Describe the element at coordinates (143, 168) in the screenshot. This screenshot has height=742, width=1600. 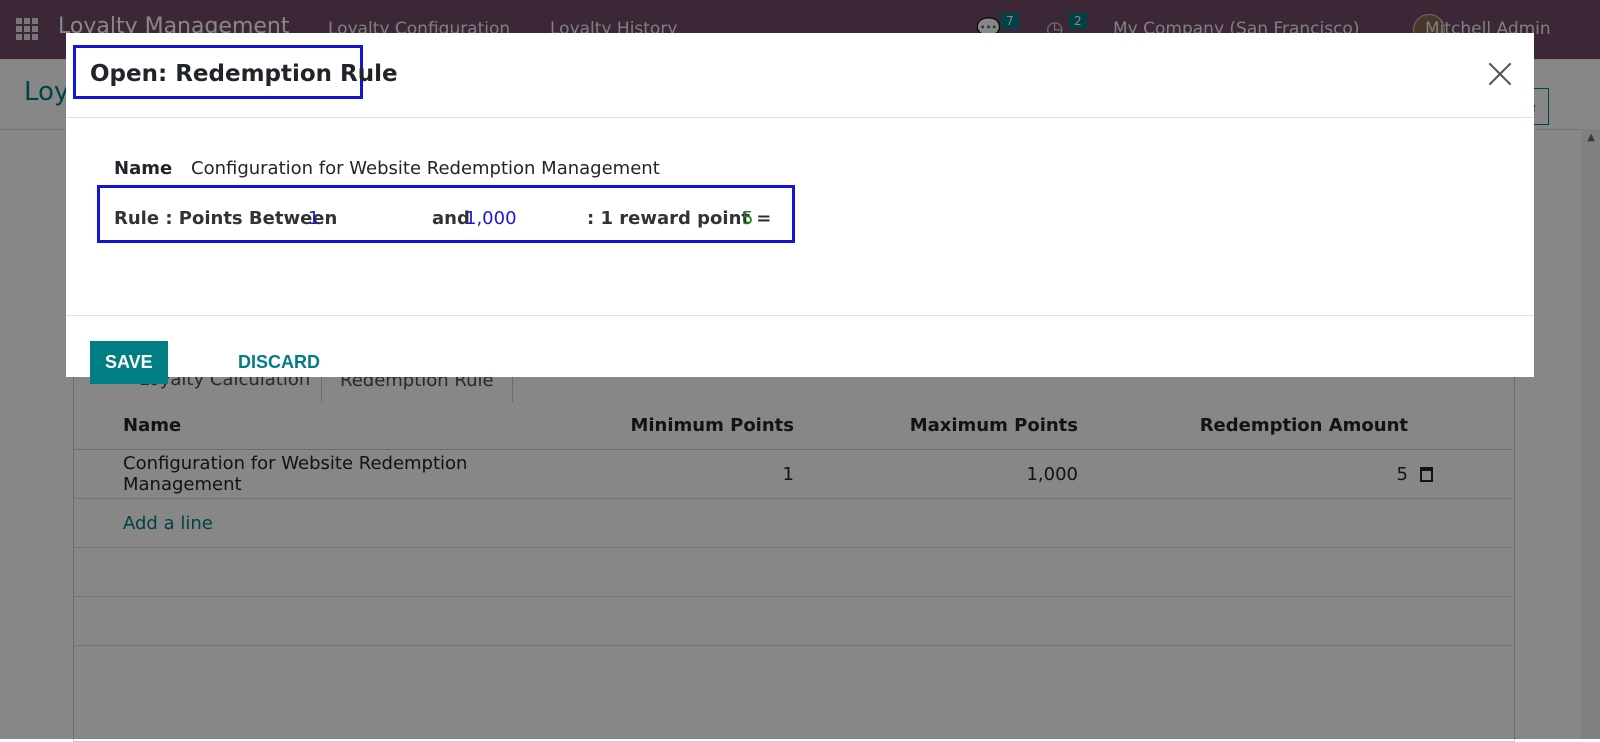
I see `name-label: Name` at that location.